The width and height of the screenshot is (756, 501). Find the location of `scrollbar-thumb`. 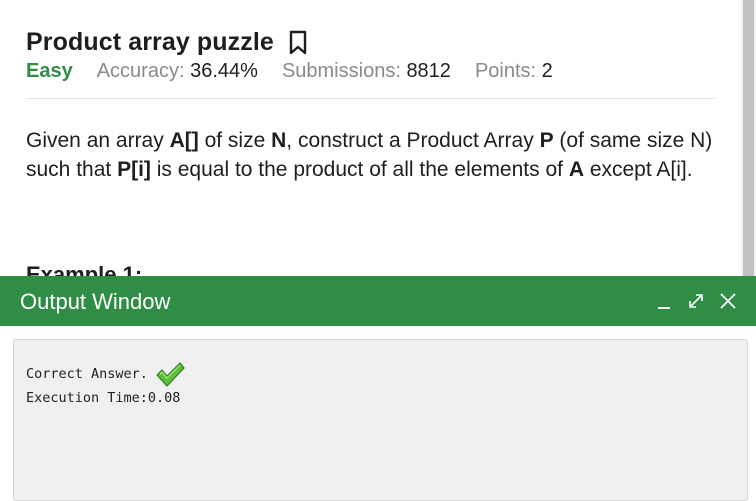

scrollbar-thumb is located at coordinates (748, 138).